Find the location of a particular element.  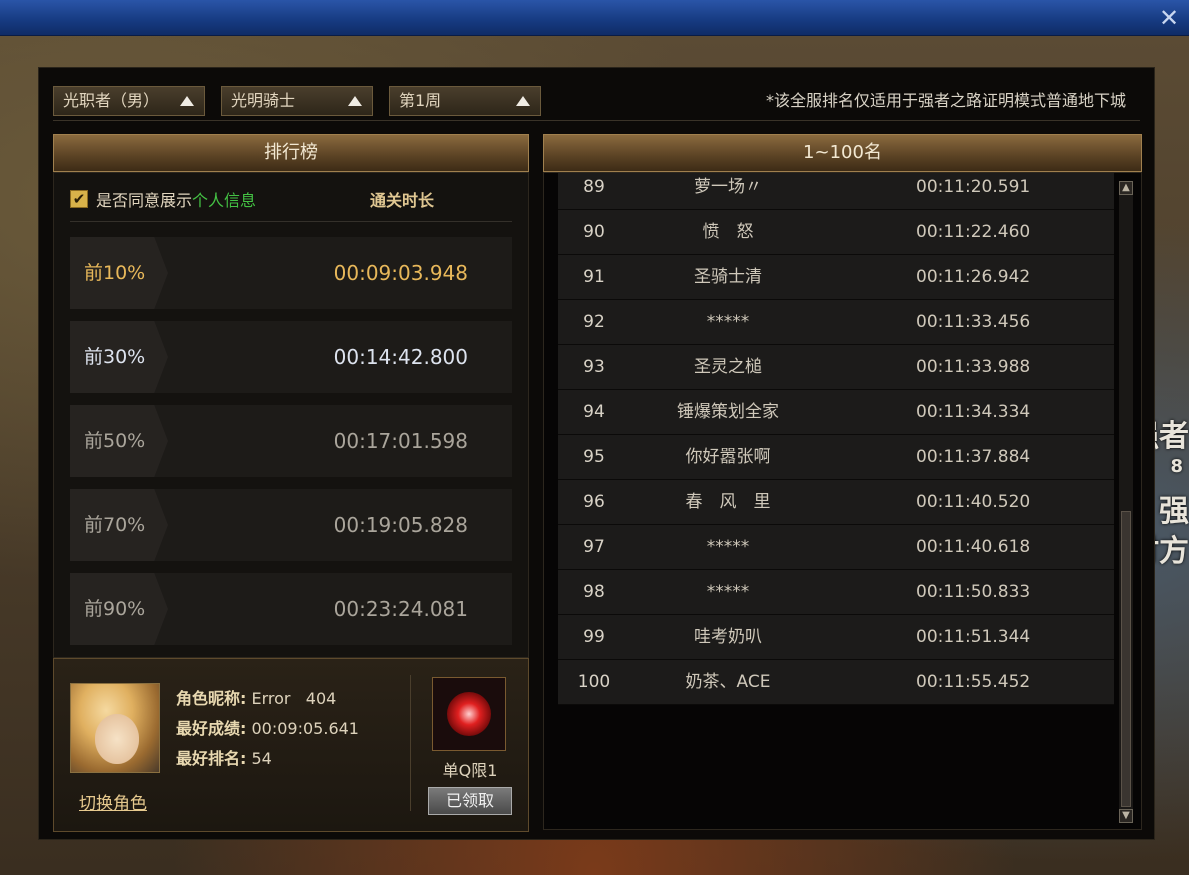

job-dropdown: 光职者（男） is located at coordinates (129, 101).